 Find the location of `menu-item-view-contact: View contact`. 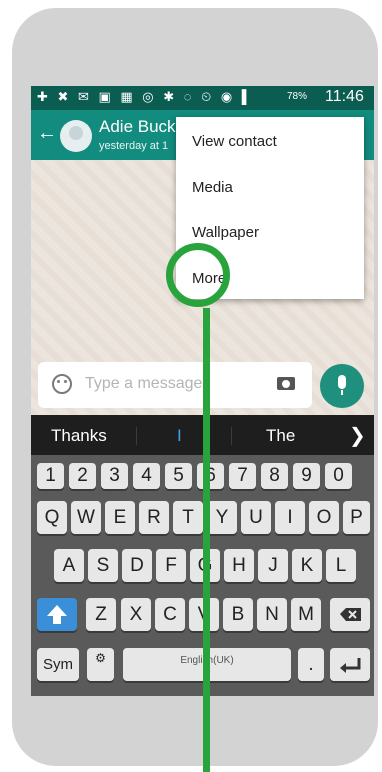

menu-item-view-contact: View contact is located at coordinates (234, 141).